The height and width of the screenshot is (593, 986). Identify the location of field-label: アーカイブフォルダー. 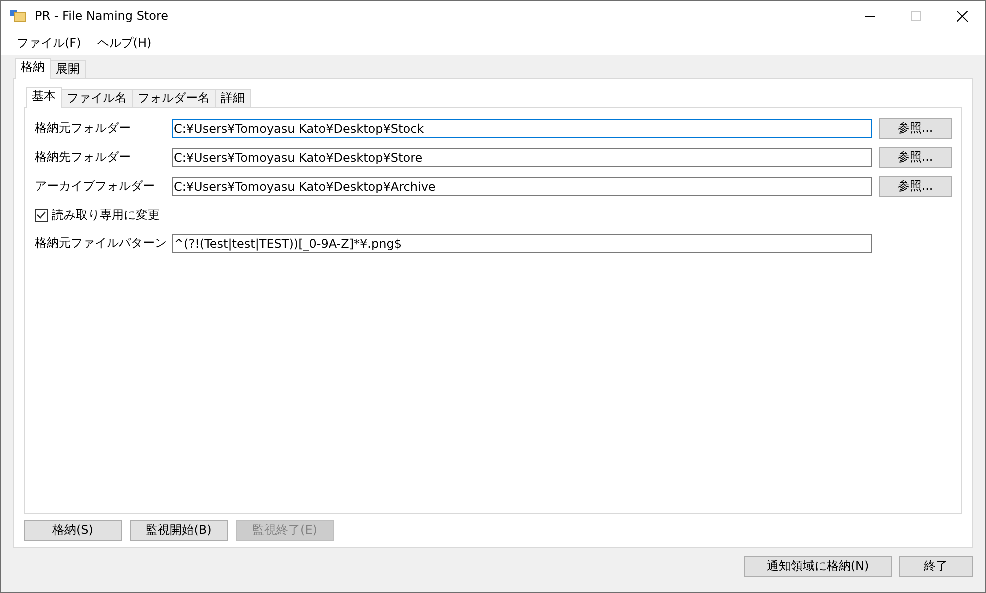
(95, 186).